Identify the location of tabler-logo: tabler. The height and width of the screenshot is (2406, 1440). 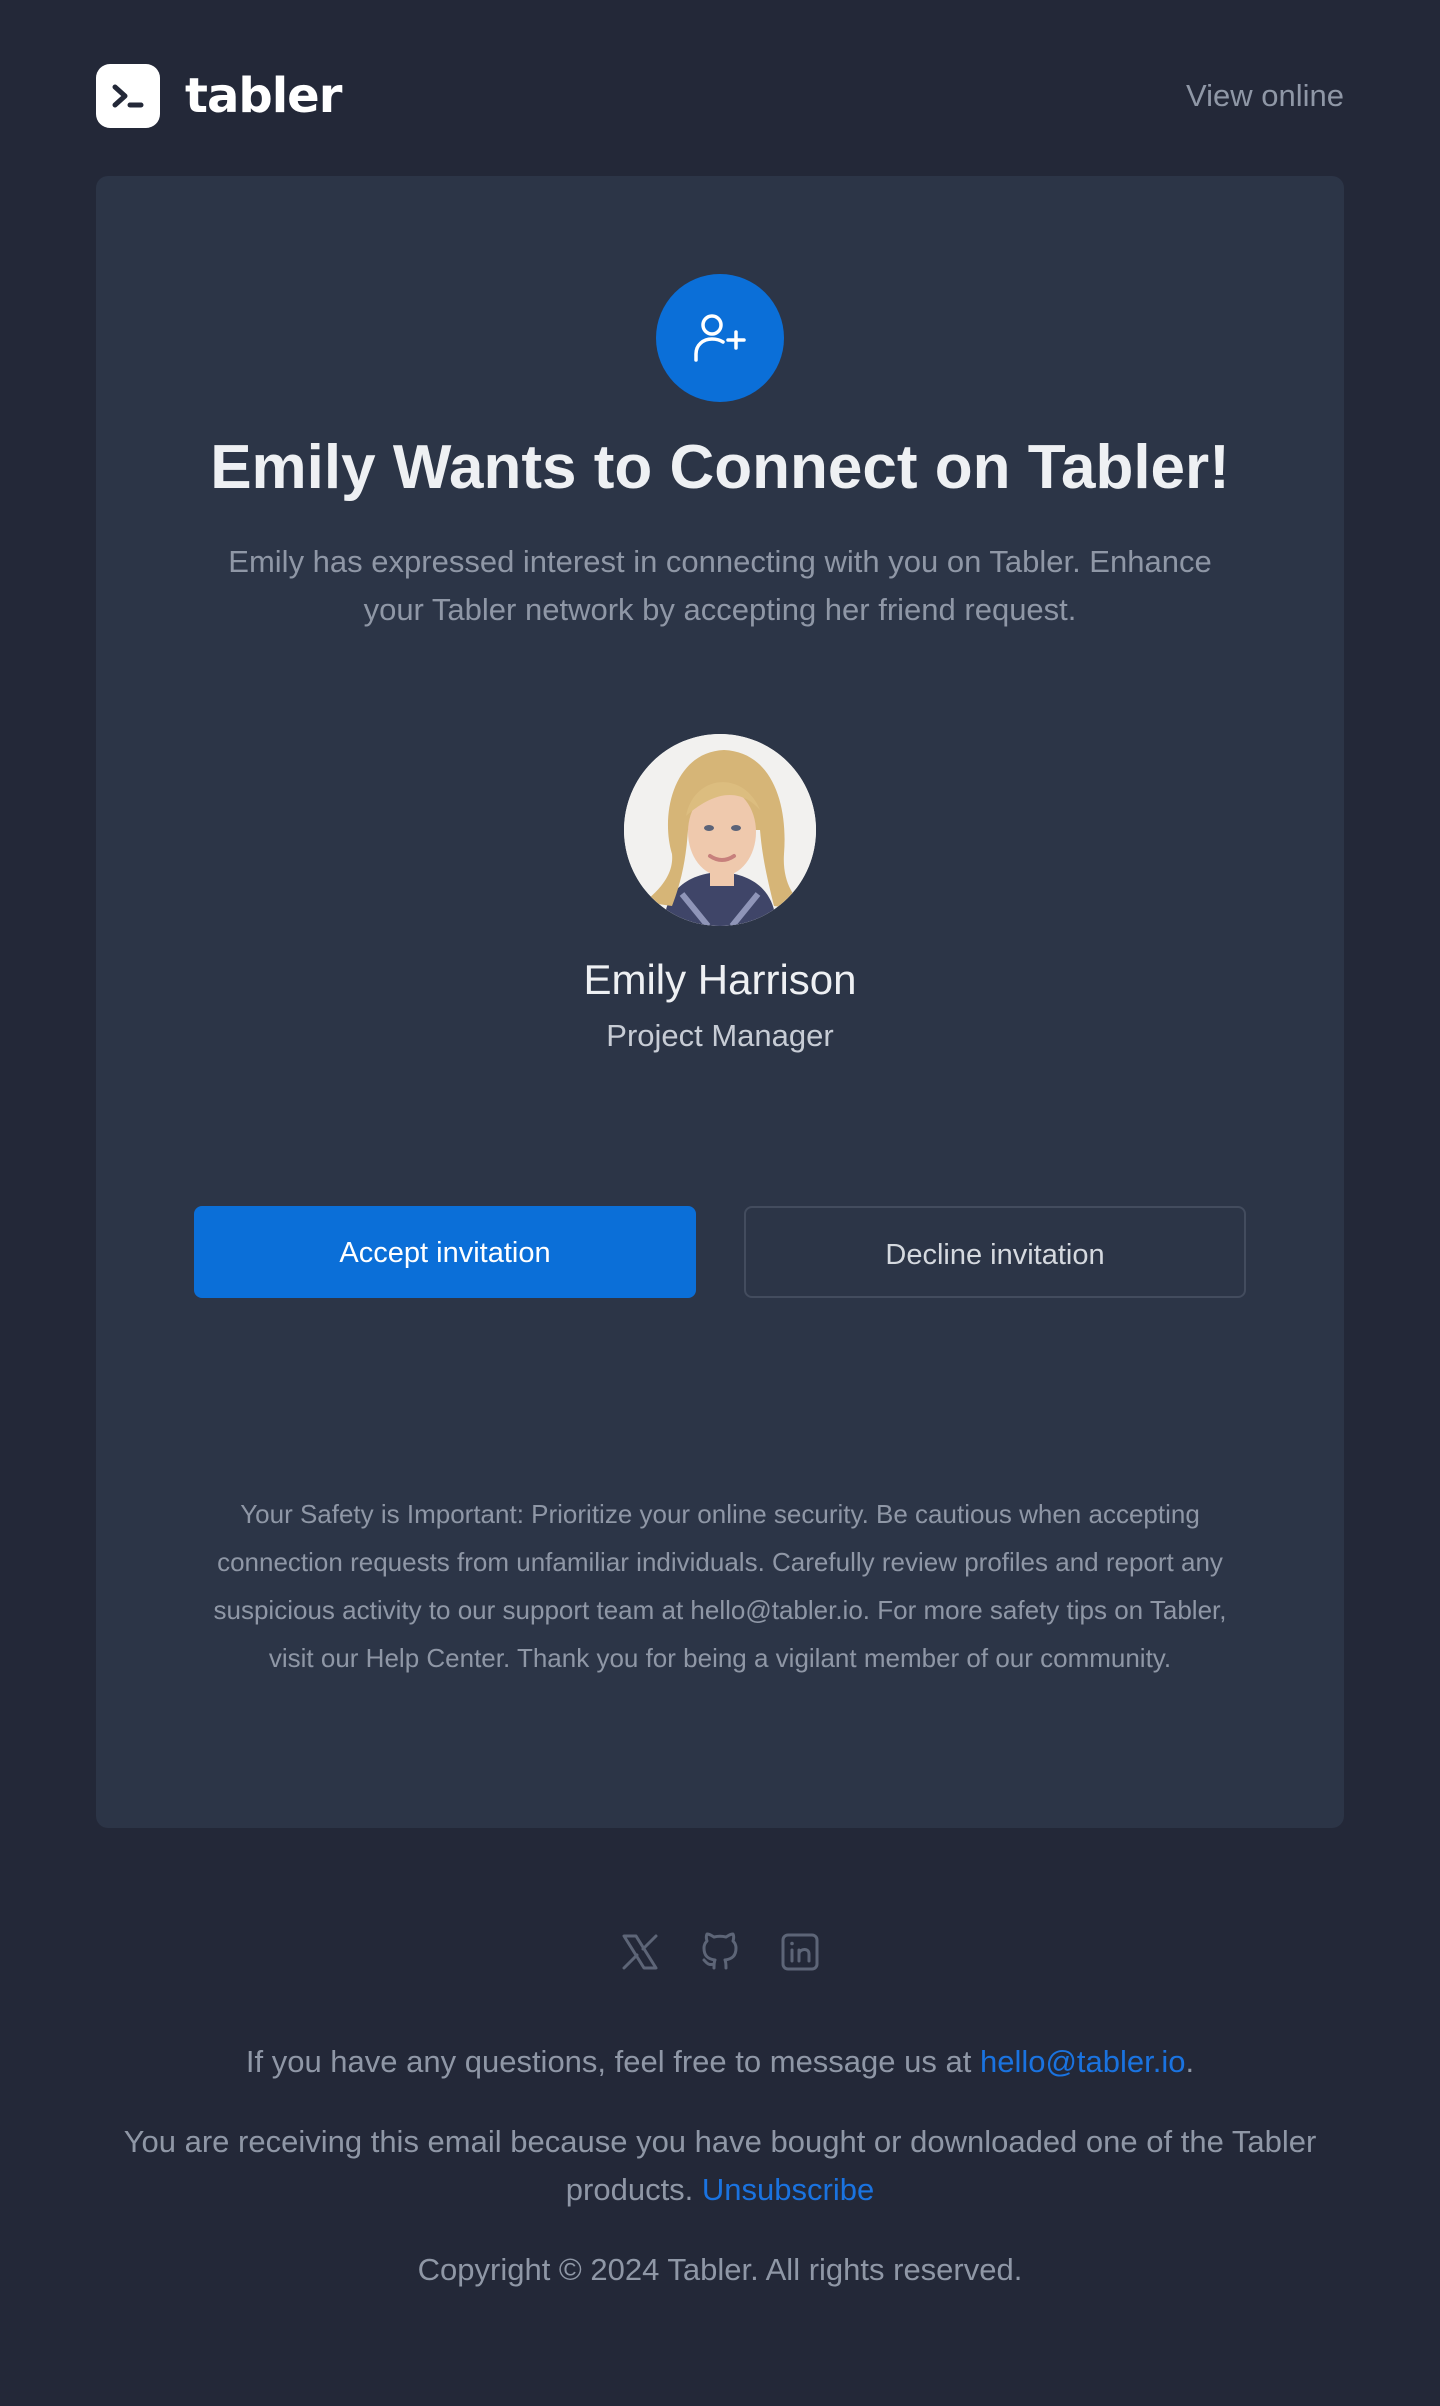
(219, 96).